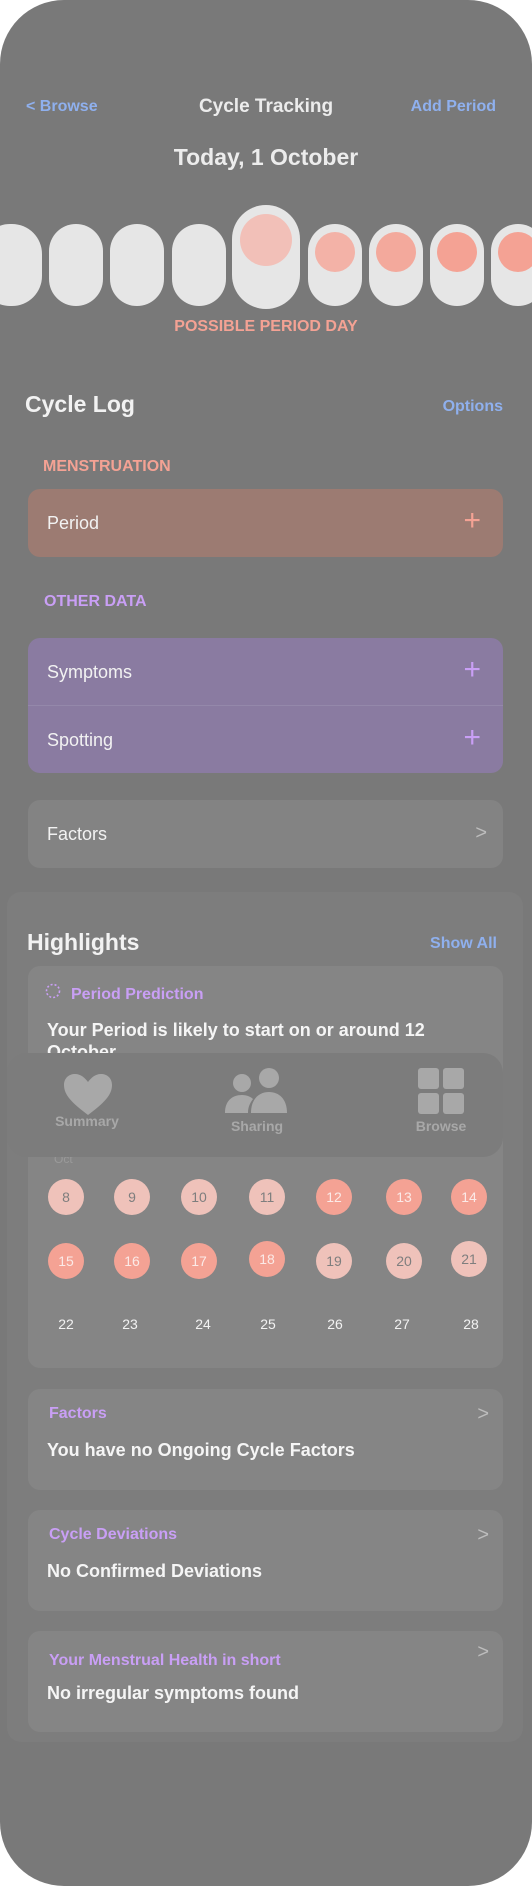 The height and width of the screenshot is (1886, 532). Describe the element at coordinates (201, 1450) in the screenshot. I see `factors-card-text: You have no Ongoing Cycle Factors` at that location.